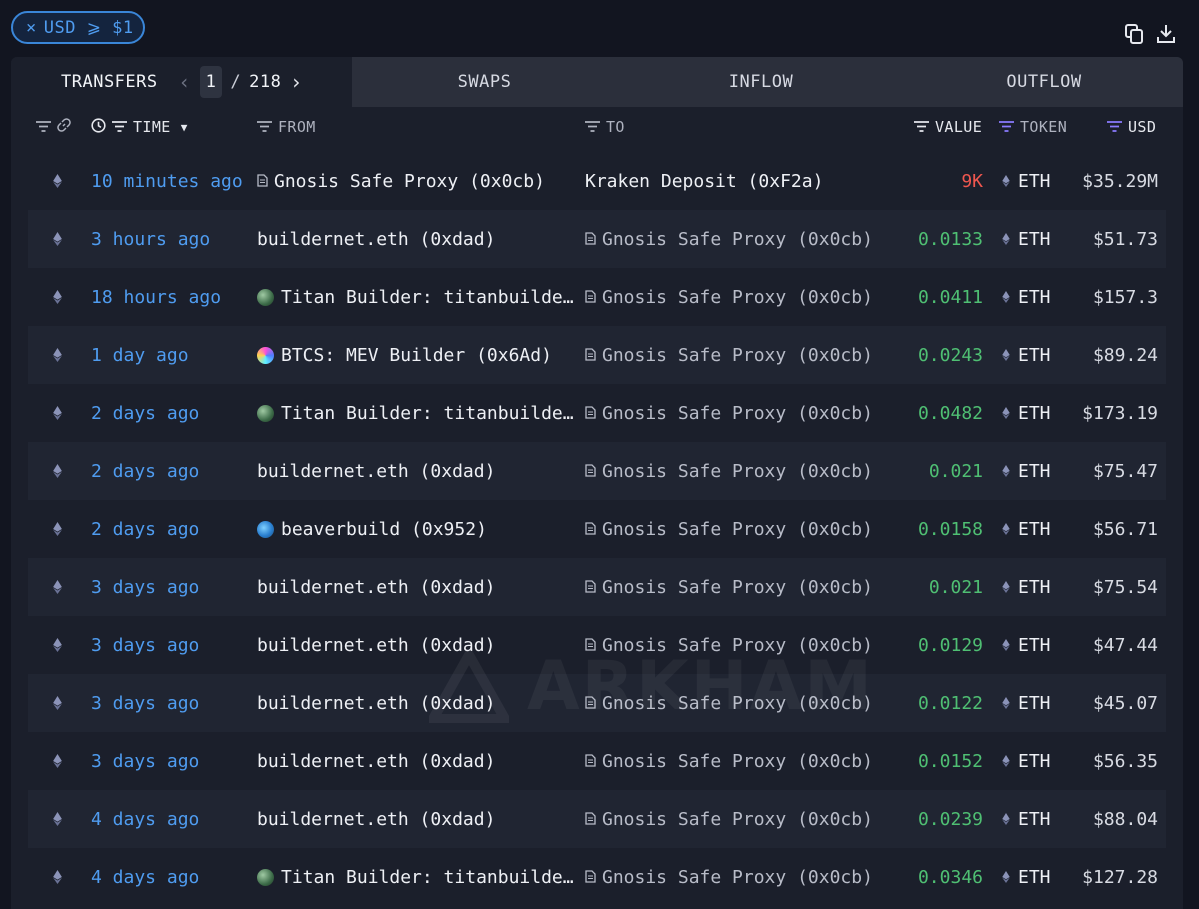  What do you see at coordinates (401, 181) in the screenshot?
I see `row-from: Gnosis Safe Proxy (0x0cb)` at bounding box center [401, 181].